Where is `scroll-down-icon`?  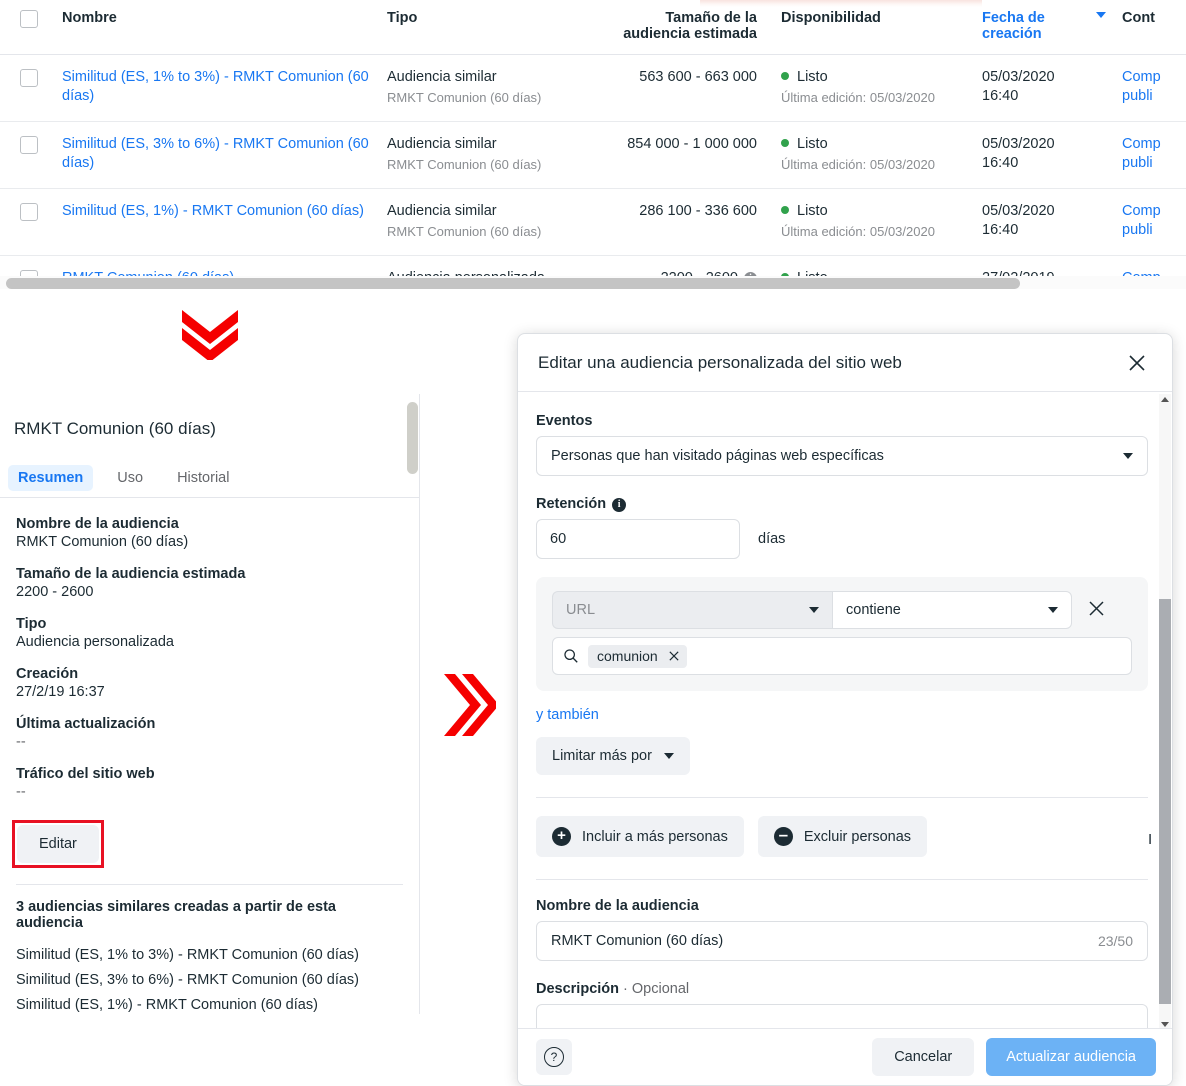 scroll-down-icon is located at coordinates (1165, 1024).